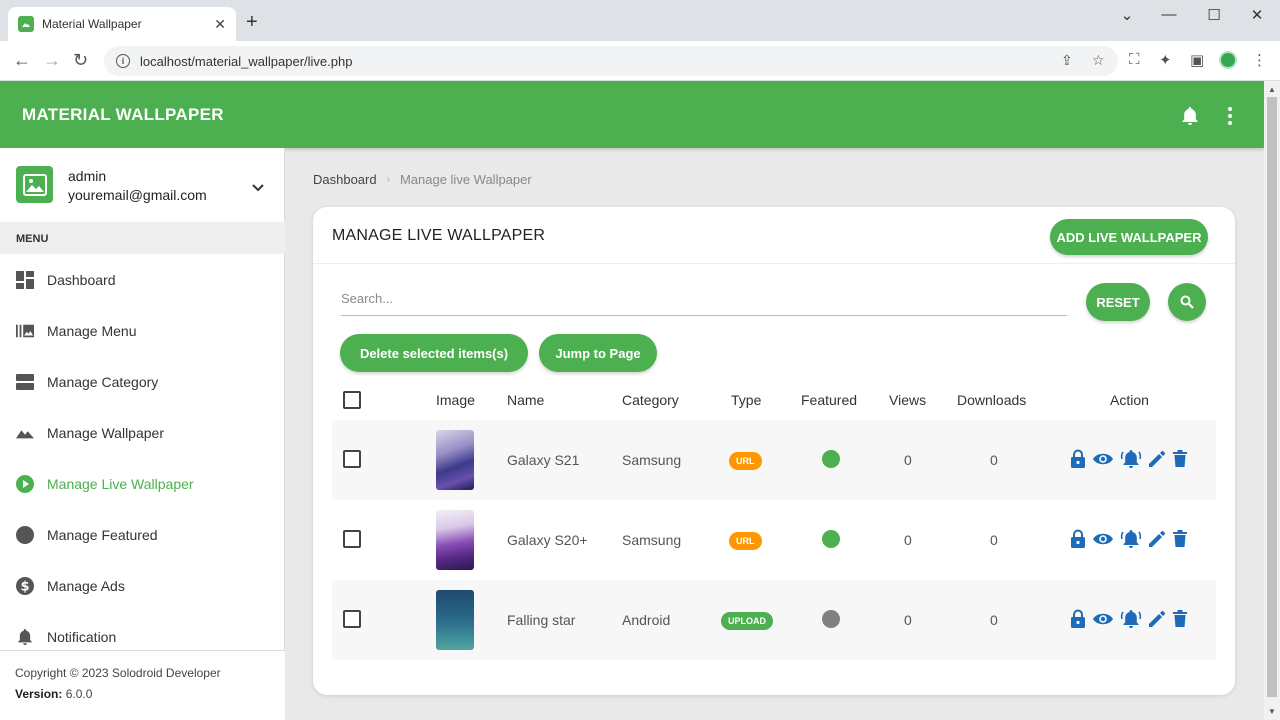  Describe the element at coordinates (82, 636) in the screenshot. I see `sidebar-item-label: Notification` at that location.